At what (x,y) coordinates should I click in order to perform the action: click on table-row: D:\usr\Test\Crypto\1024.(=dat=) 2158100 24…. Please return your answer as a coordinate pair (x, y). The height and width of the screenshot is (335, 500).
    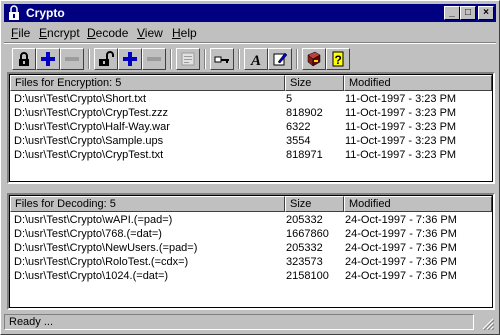
    Looking at the image, I should click on (251, 276).